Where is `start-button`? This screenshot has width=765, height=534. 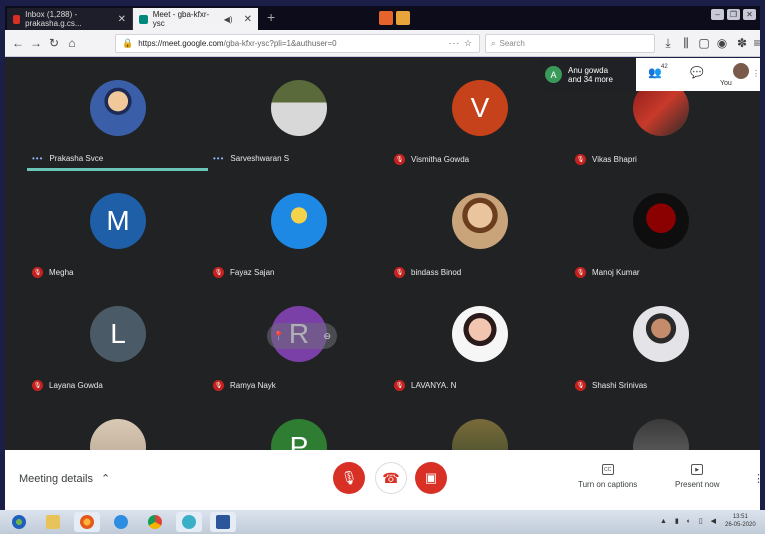
start-button is located at coordinates (19, 522).